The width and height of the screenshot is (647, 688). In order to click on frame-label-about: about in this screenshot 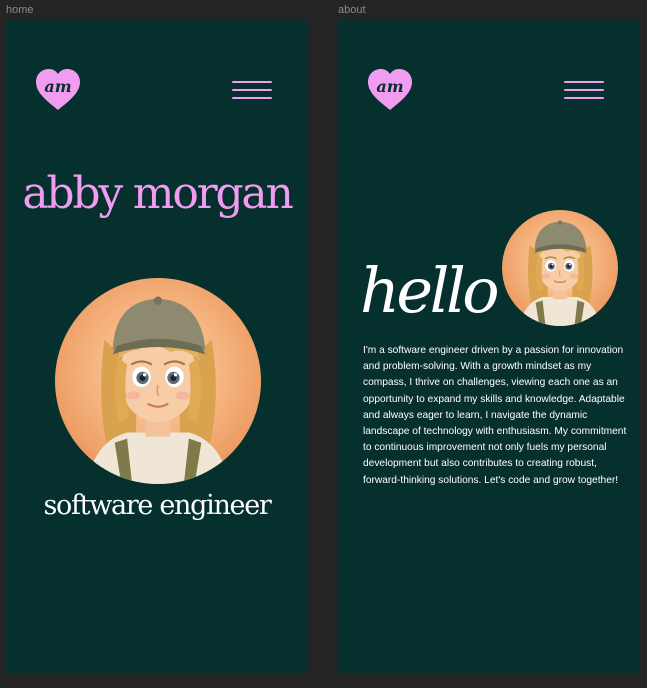, I will do `click(352, 10)`.